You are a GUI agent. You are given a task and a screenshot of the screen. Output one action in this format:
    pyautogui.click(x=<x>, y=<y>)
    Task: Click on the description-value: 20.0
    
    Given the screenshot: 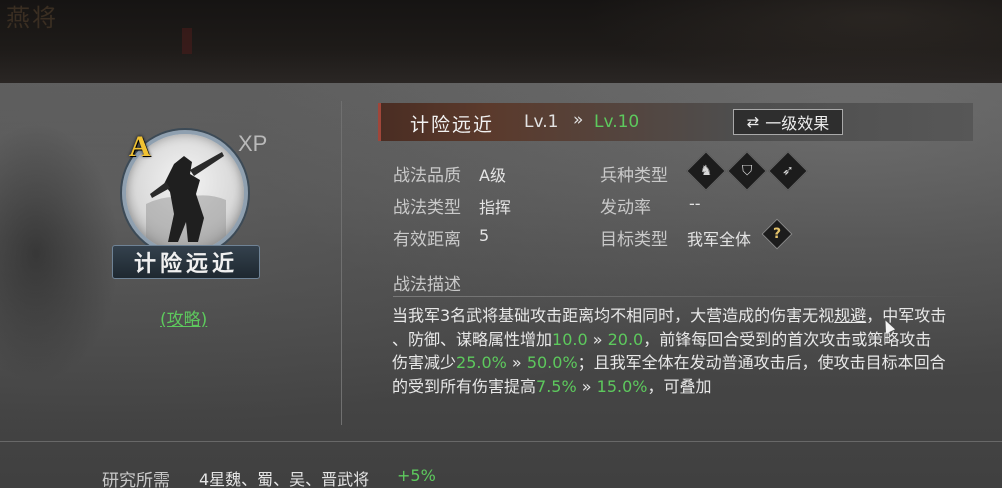 What is the action you would take?
    pyautogui.click(x=625, y=339)
    